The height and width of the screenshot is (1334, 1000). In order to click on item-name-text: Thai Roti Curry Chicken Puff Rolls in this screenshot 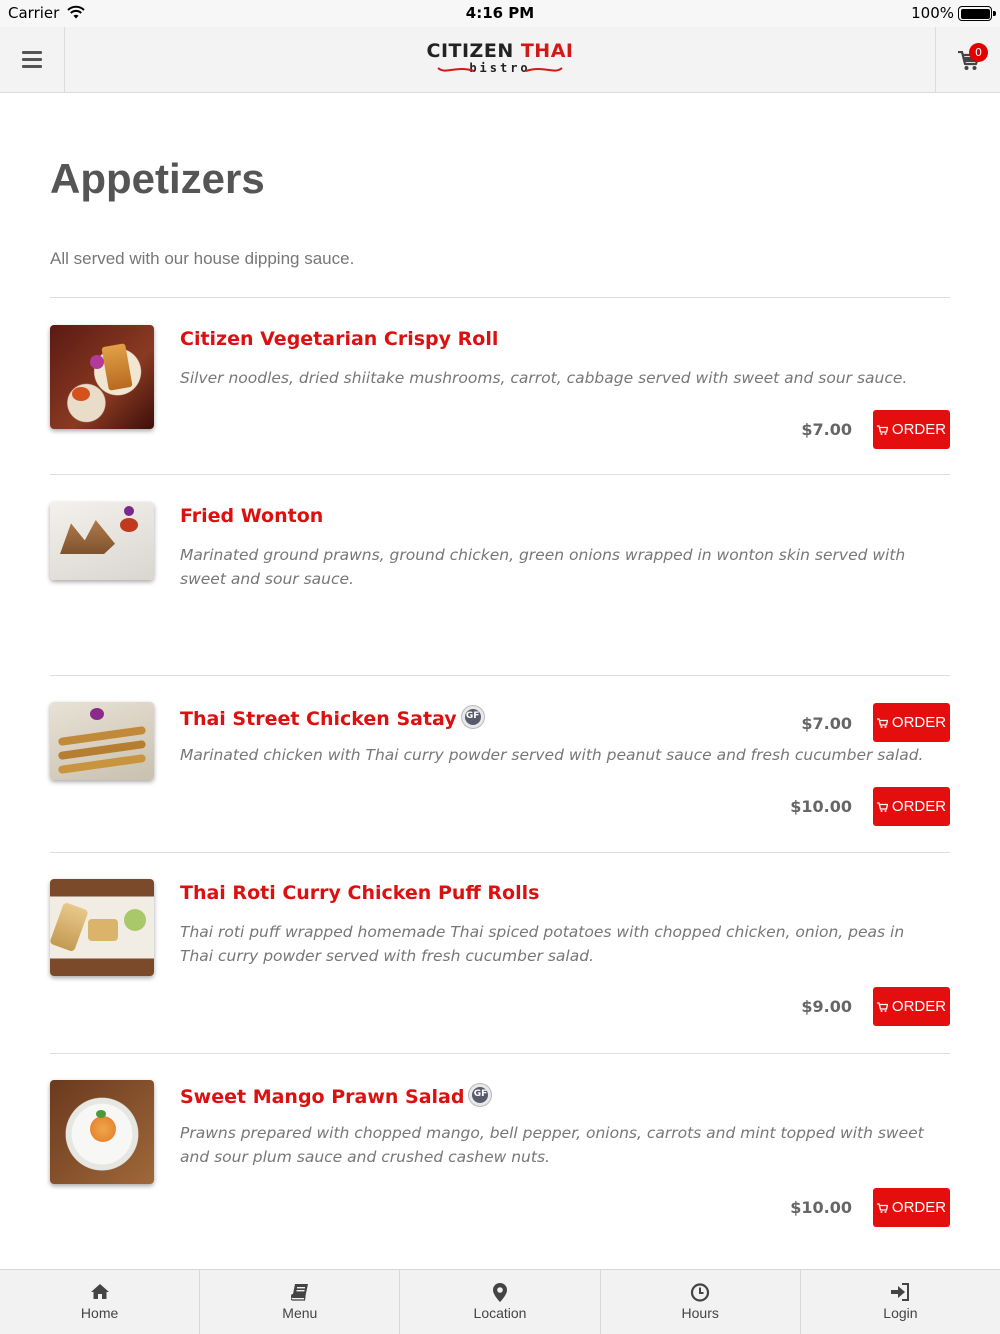, I will do `click(360, 893)`.